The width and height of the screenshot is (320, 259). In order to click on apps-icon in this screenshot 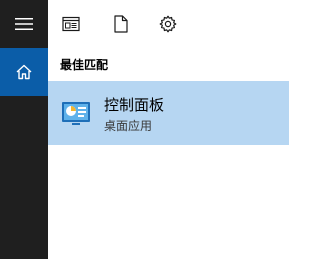, I will do `click(71, 24)`.